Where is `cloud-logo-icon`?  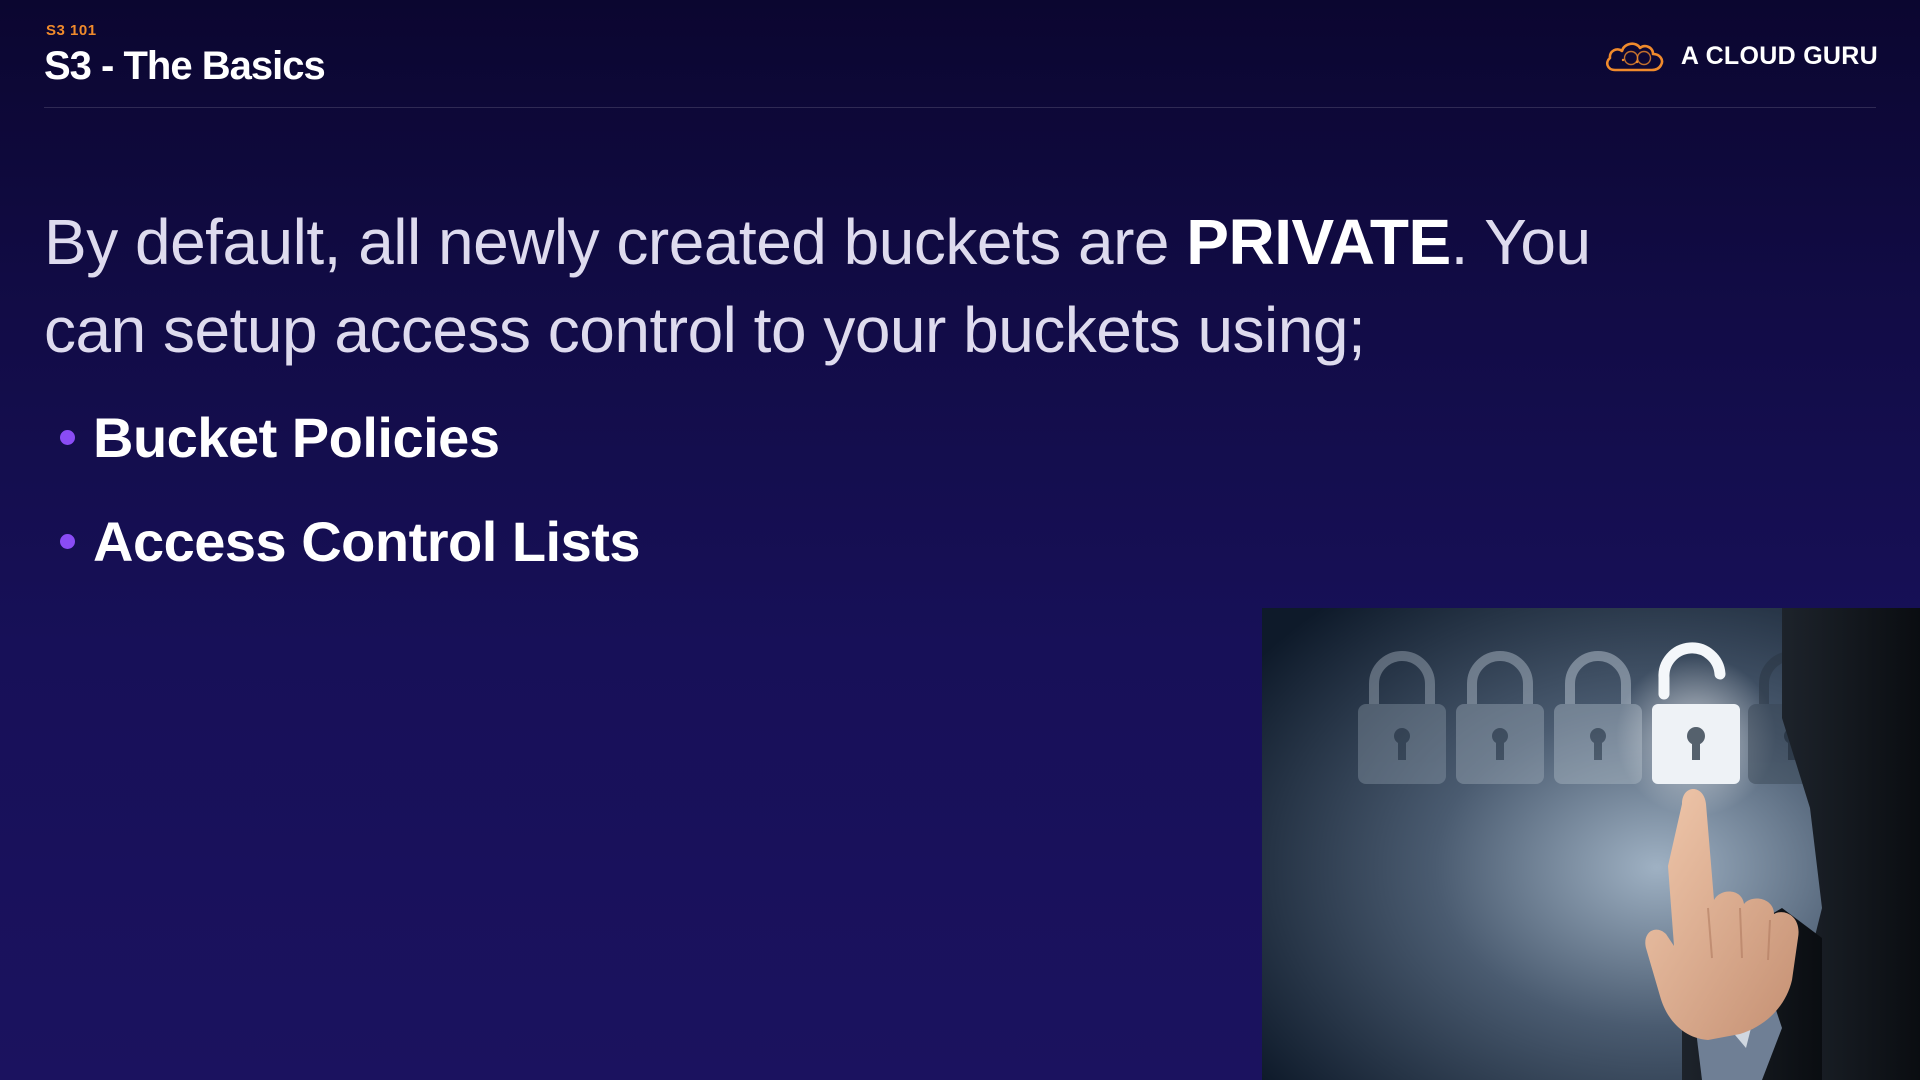
cloud-logo-icon is located at coordinates (1634, 57).